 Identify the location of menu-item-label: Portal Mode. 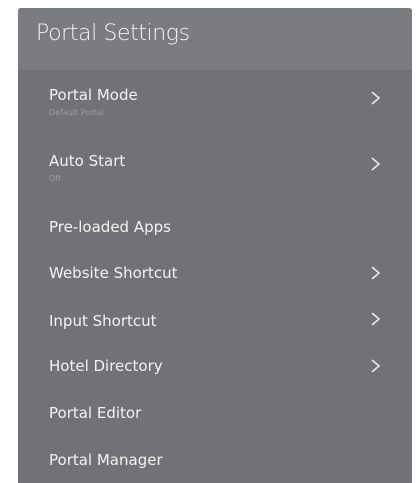
(93, 95).